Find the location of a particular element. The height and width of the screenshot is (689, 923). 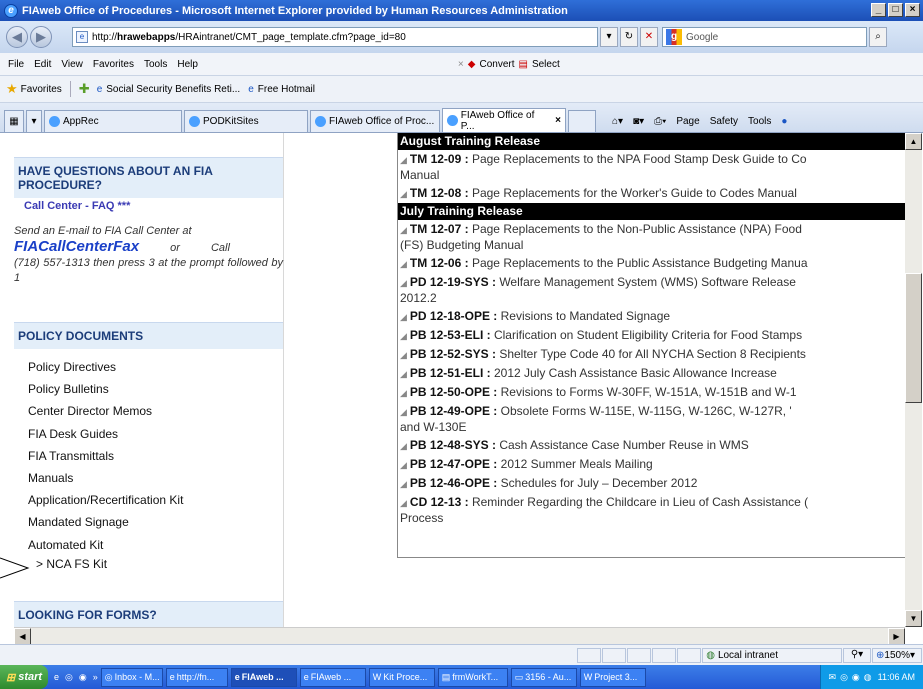

start-button: ⊞ start is located at coordinates (24, 677).